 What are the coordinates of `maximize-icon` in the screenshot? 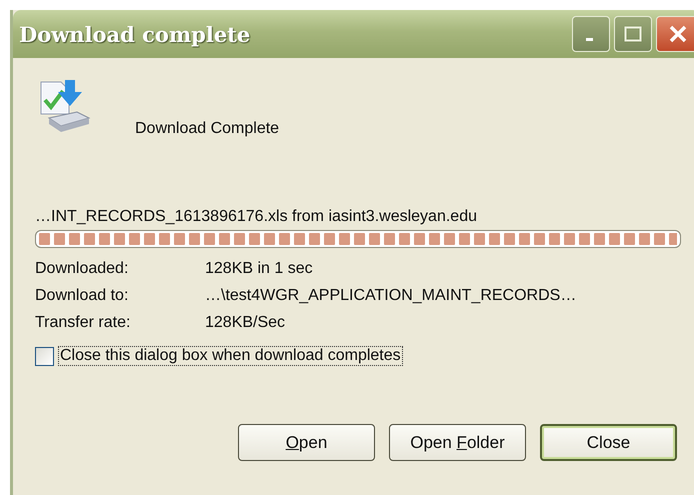 It's located at (633, 34).